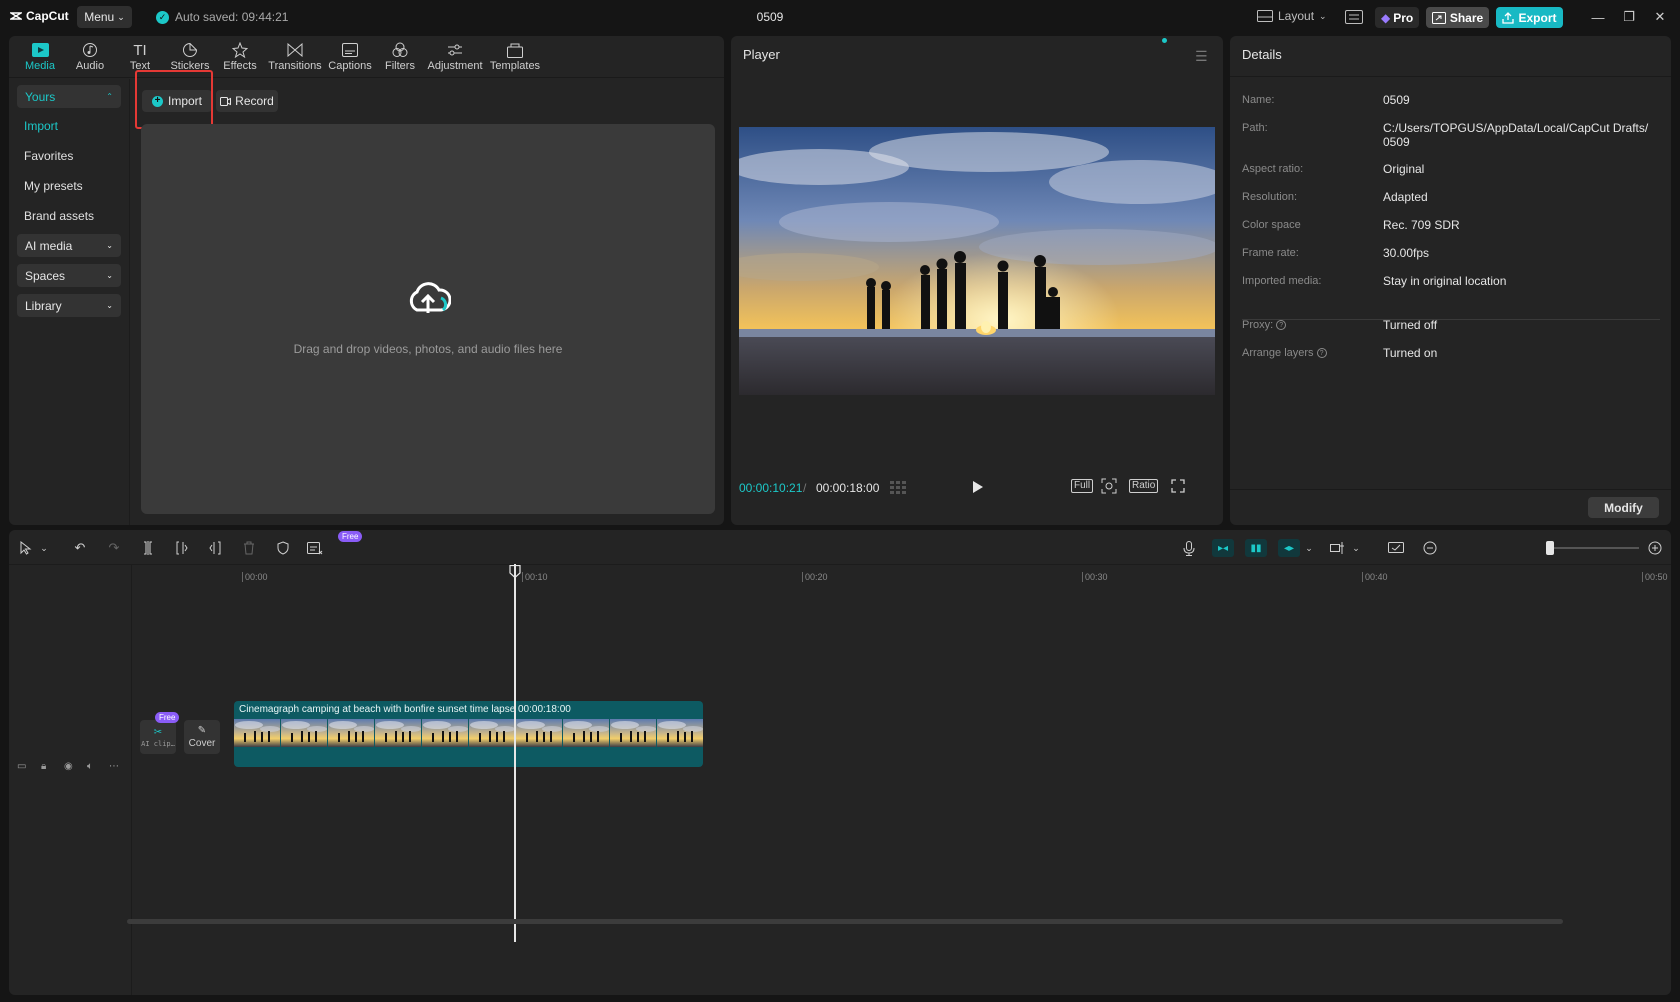  What do you see at coordinates (69, 305) in the screenshot?
I see `sidebar-library: Library ⌄` at bounding box center [69, 305].